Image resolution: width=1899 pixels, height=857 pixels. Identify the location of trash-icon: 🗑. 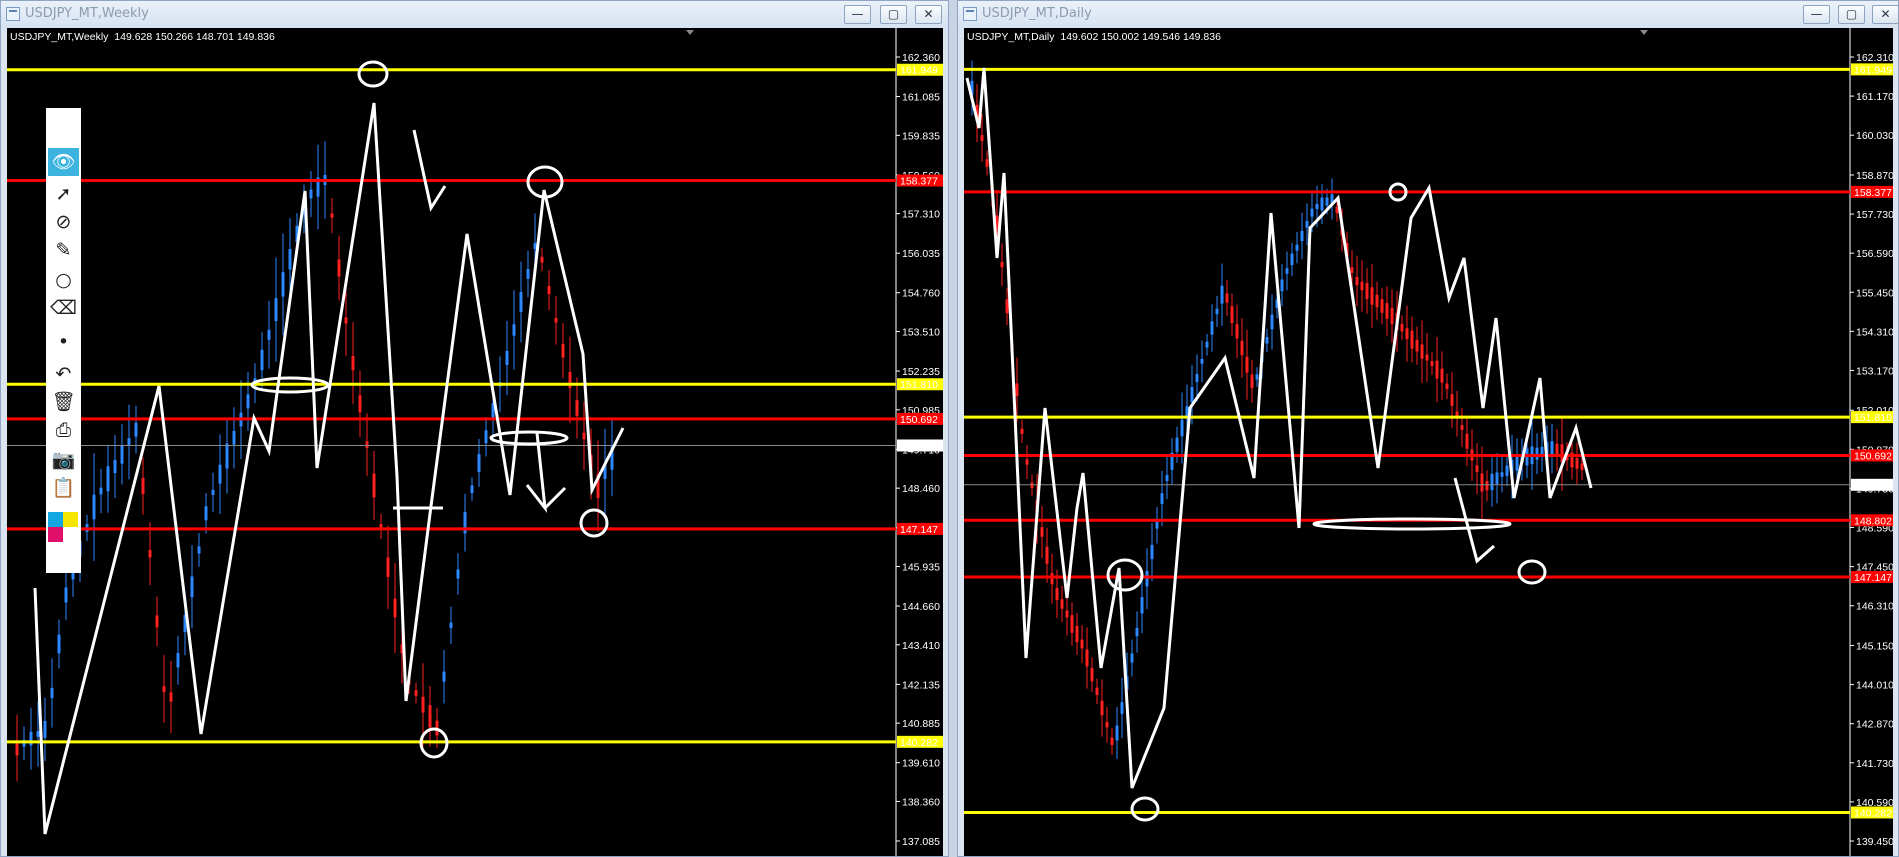
(63, 402).